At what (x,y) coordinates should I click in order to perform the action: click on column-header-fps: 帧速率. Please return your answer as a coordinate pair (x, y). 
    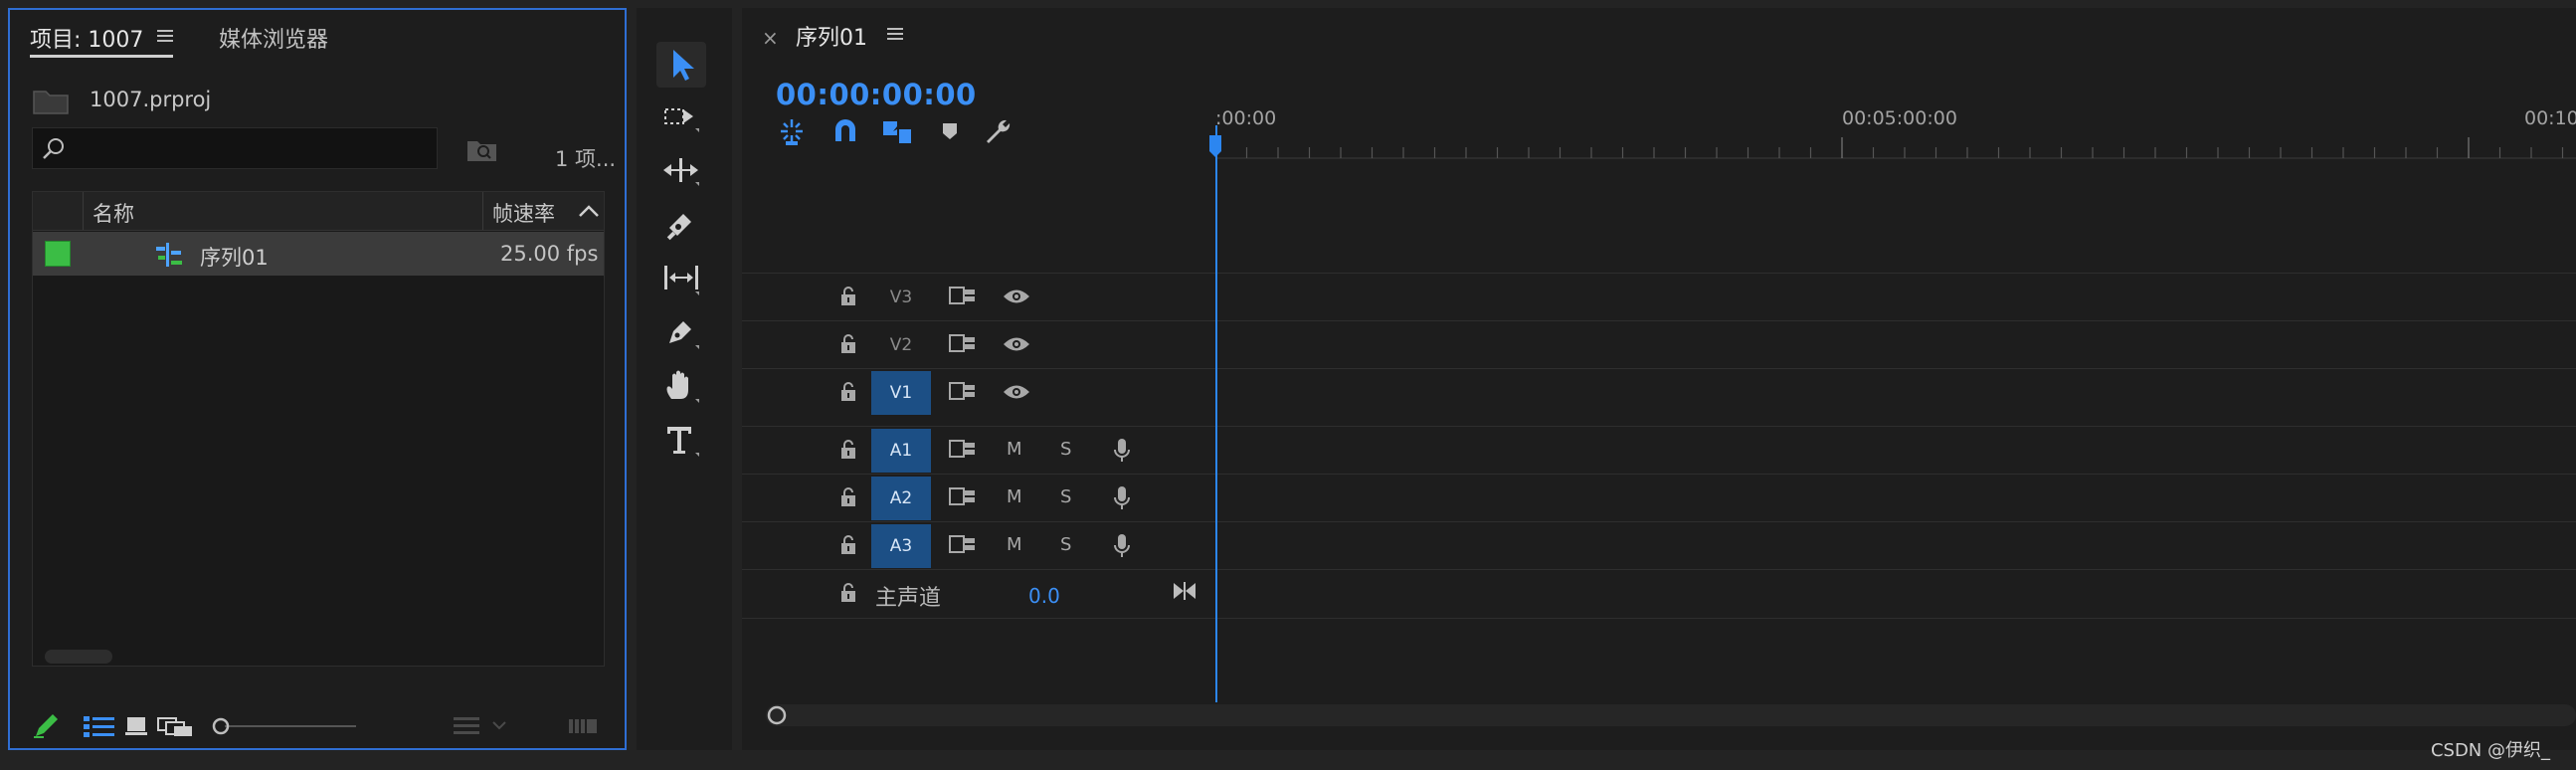
    Looking at the image, I should click on (523, 213).